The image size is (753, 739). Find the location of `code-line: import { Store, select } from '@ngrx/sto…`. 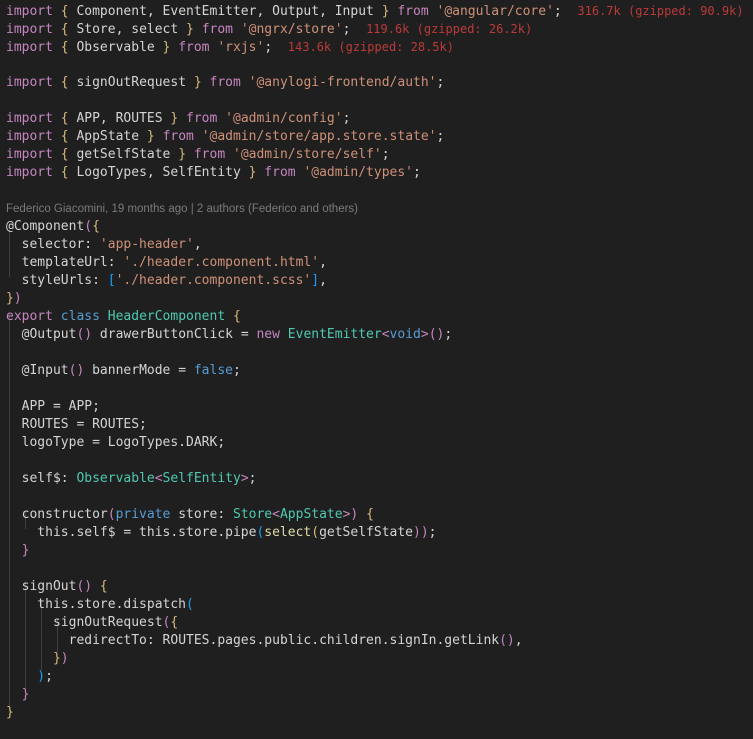

code-line: import { Store, select } from '@ngrx/sto… is located at coordinates (379, 29).